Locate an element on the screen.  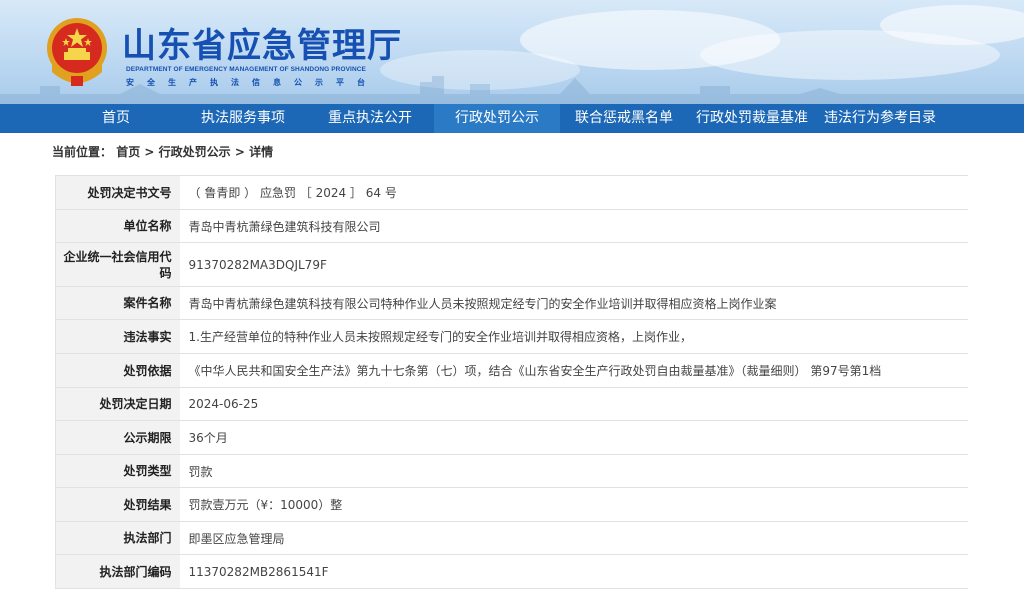
detail-label: 案件名称 is located at coordinates (117, 303).